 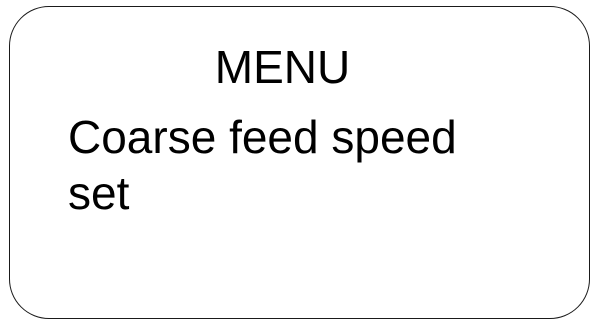 I want to click on menu-title: MENU, so click(x=282, y=67).